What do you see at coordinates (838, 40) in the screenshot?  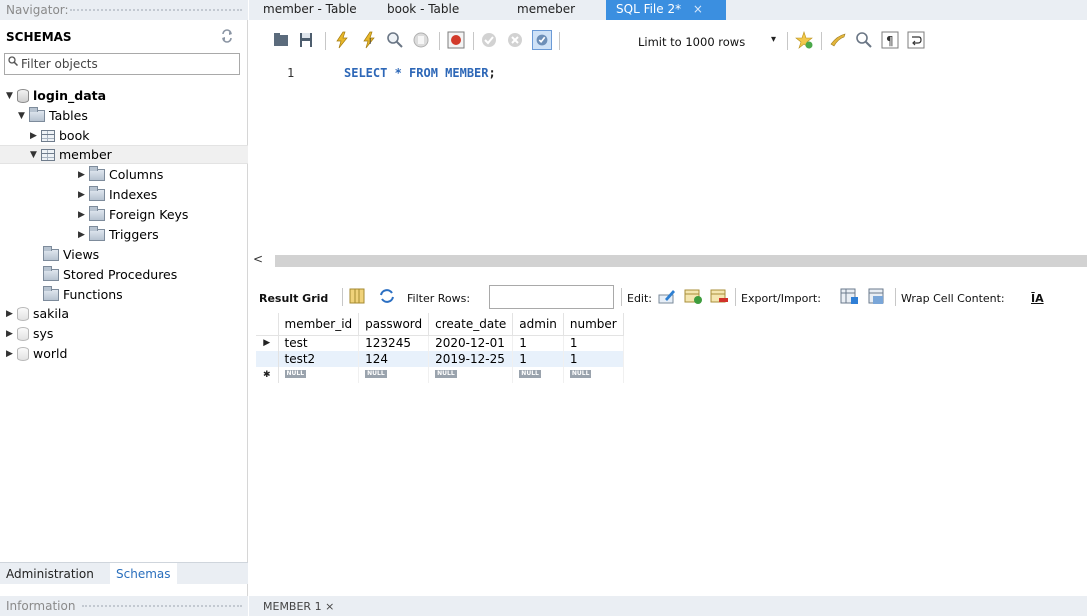 I see `beautify-icon` at bounding box center [838, 40].